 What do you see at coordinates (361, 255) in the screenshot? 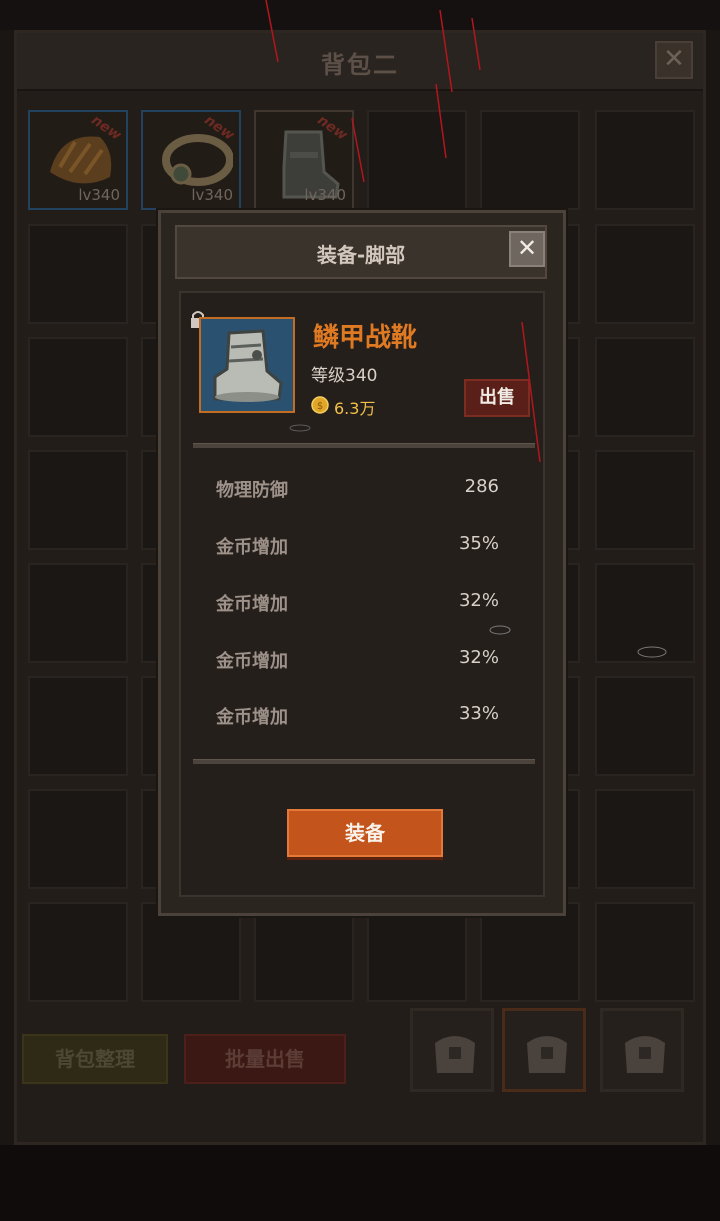
I see `dialog-title: 装备-脚部` at bounding box center [361, 255].